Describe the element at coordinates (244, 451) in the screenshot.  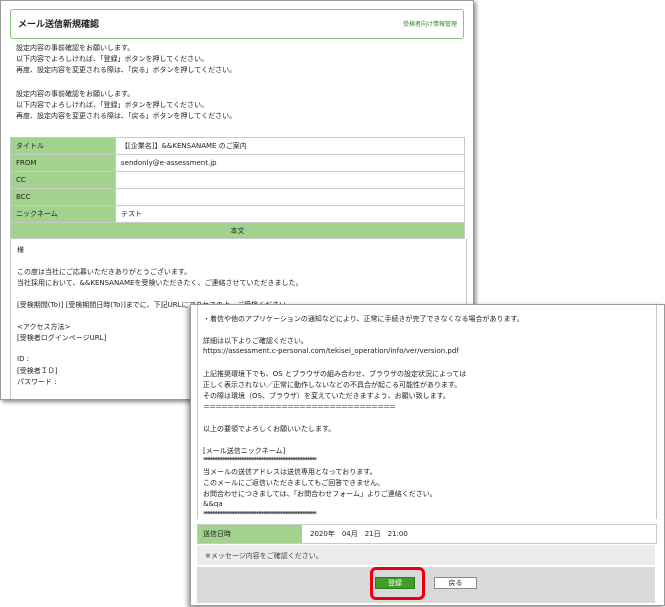
I see `body-line: [メール送信ニックネーム]` at that location.